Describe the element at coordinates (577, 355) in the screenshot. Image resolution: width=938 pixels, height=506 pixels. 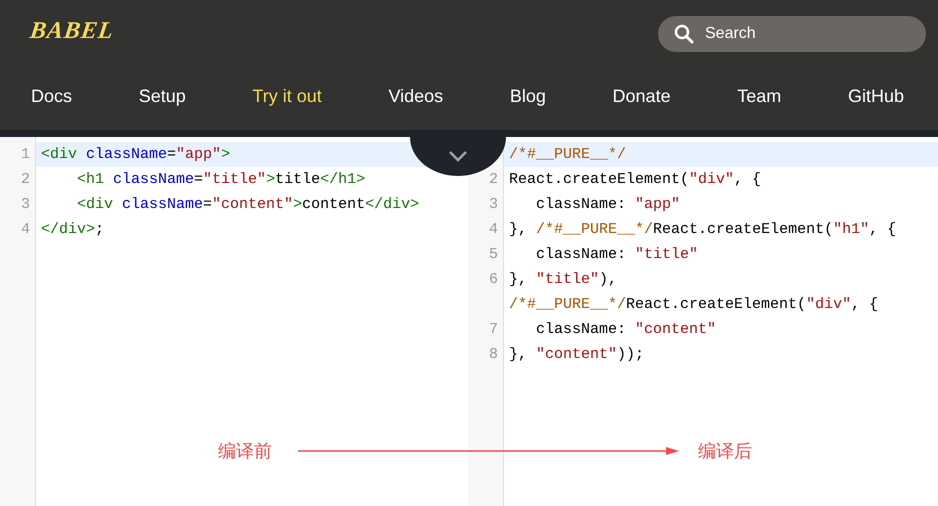
I see `code-line: }, "content"));` at that location.